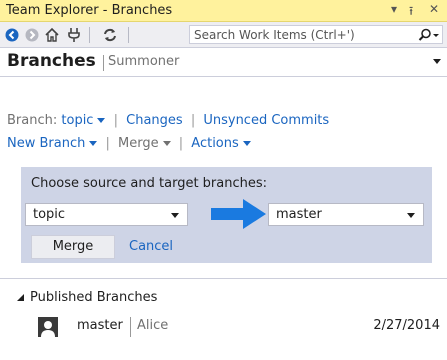 The width and height of the screenshot is (447, 360). Describe the element at coordinates (103, 63) in the screenshot. I see `header-separator` at that location.